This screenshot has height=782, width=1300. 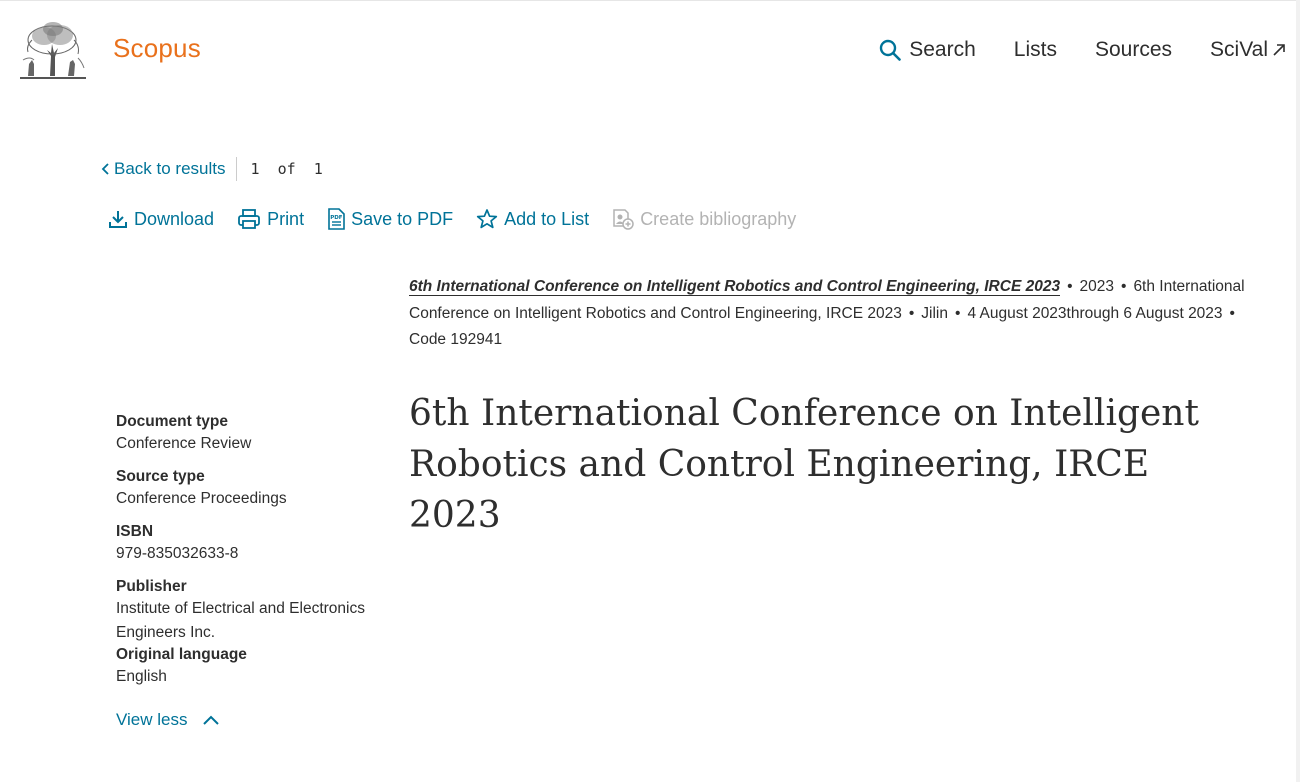 I want to click on language-value: English, so click(x=141, y=676).